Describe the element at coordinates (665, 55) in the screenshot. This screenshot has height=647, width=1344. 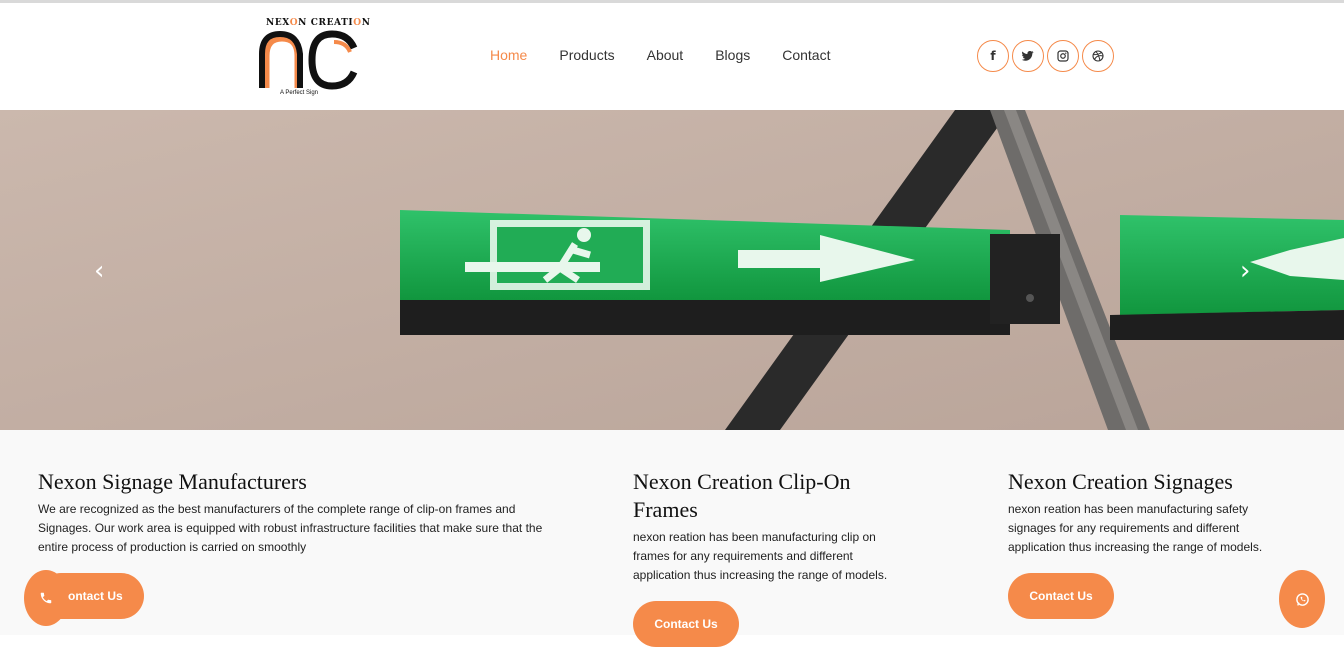
I see `nav-about: About` at that location.